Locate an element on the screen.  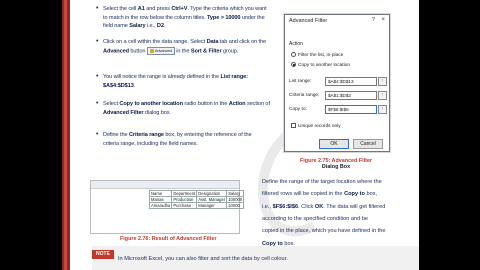
help-icon: ? is located at coordinates (373, 20).